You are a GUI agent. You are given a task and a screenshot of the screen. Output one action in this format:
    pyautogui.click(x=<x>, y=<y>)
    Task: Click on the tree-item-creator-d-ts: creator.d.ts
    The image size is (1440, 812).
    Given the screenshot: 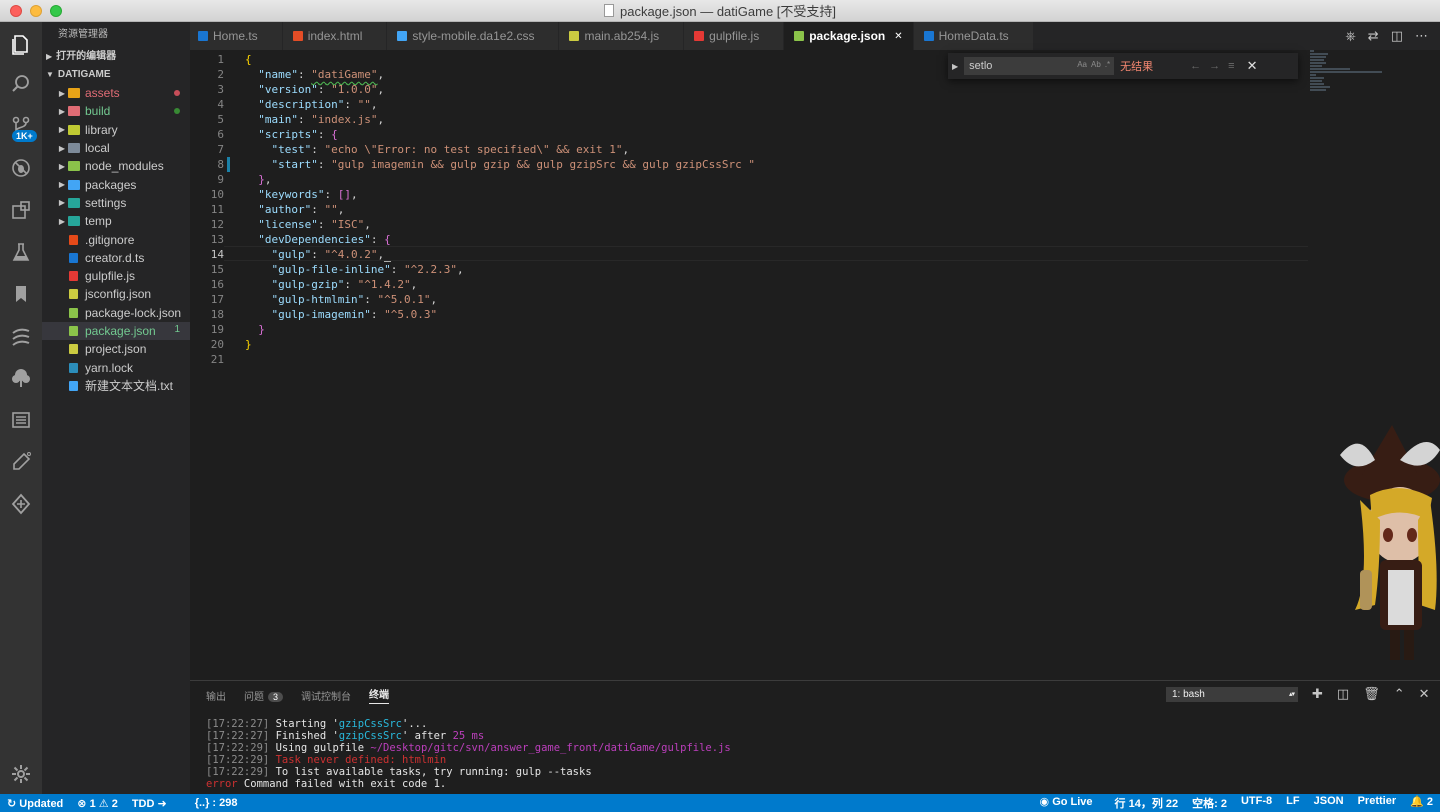 What is the action you would take?
    pyautogui.click(x=116, y=258)
    